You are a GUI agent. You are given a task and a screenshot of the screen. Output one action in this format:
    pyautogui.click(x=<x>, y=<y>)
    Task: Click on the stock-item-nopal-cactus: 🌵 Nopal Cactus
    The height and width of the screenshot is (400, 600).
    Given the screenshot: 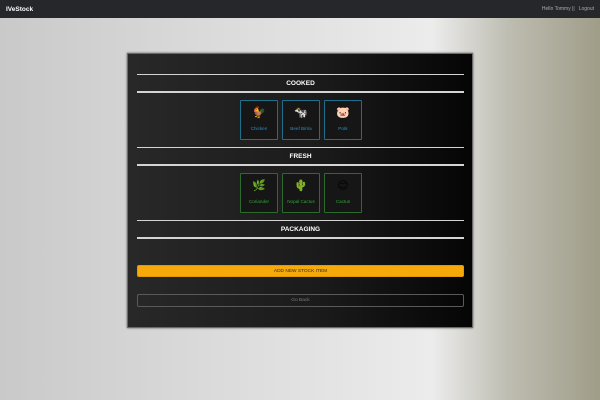 What is the action you would take?
    pyautogui.click(x=301, y=193)
    